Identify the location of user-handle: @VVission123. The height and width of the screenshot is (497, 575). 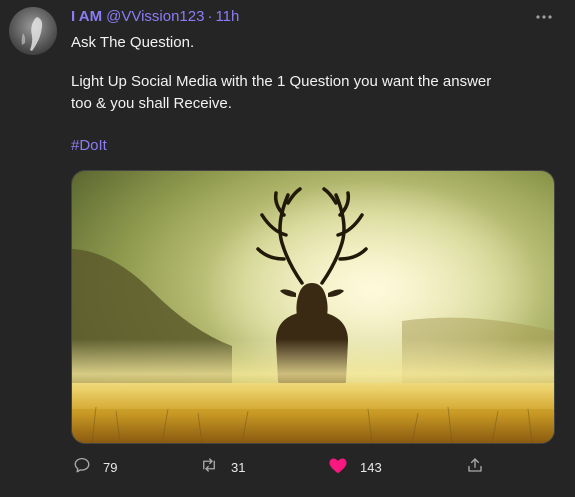
(155, 16).